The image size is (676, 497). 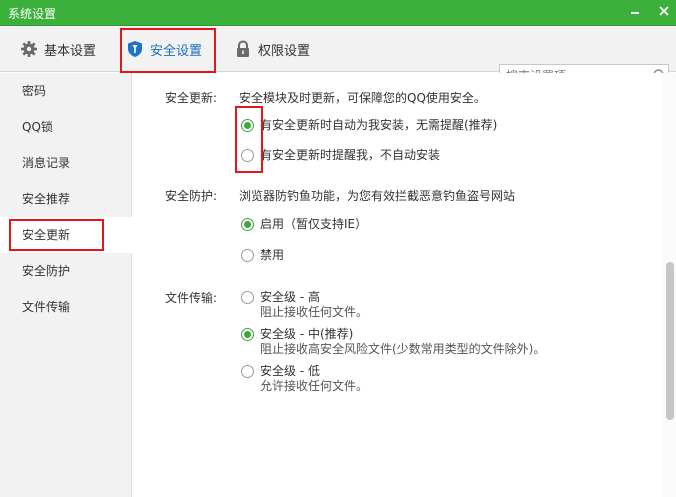 I want to click on option-label: 有安全更新时自动为我安装，无需提醒(推荐), so click(x=379, y=125).